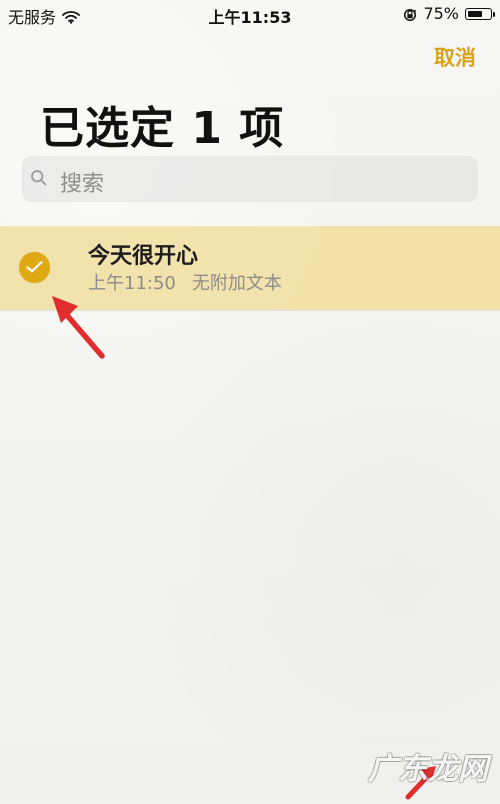 The width and height of the screenshot is (500, 804). What do you see at coordinates (77, 328) in the screenshot?
I see `red-arrow-annotation` at bounding box center [77, 328].